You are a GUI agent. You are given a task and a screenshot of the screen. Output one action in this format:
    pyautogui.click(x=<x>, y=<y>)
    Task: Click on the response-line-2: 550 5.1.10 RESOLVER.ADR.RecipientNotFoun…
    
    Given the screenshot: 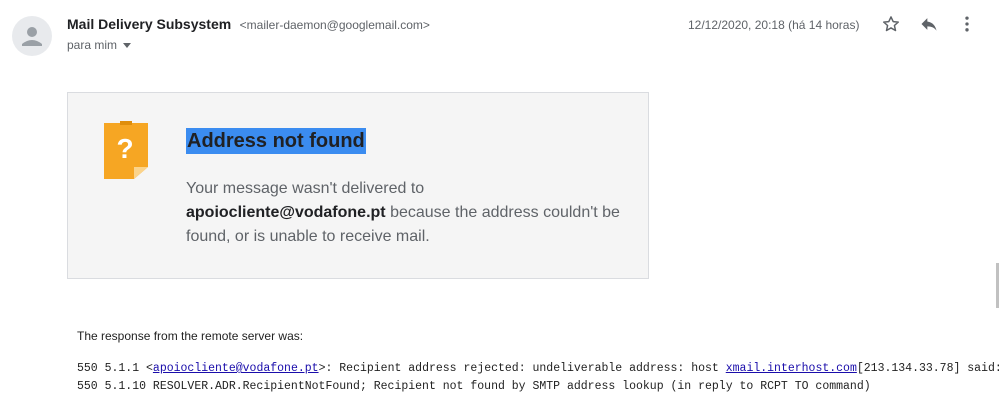 What is the action you would take?
    pyautogui.click(x=474, y=386)
    